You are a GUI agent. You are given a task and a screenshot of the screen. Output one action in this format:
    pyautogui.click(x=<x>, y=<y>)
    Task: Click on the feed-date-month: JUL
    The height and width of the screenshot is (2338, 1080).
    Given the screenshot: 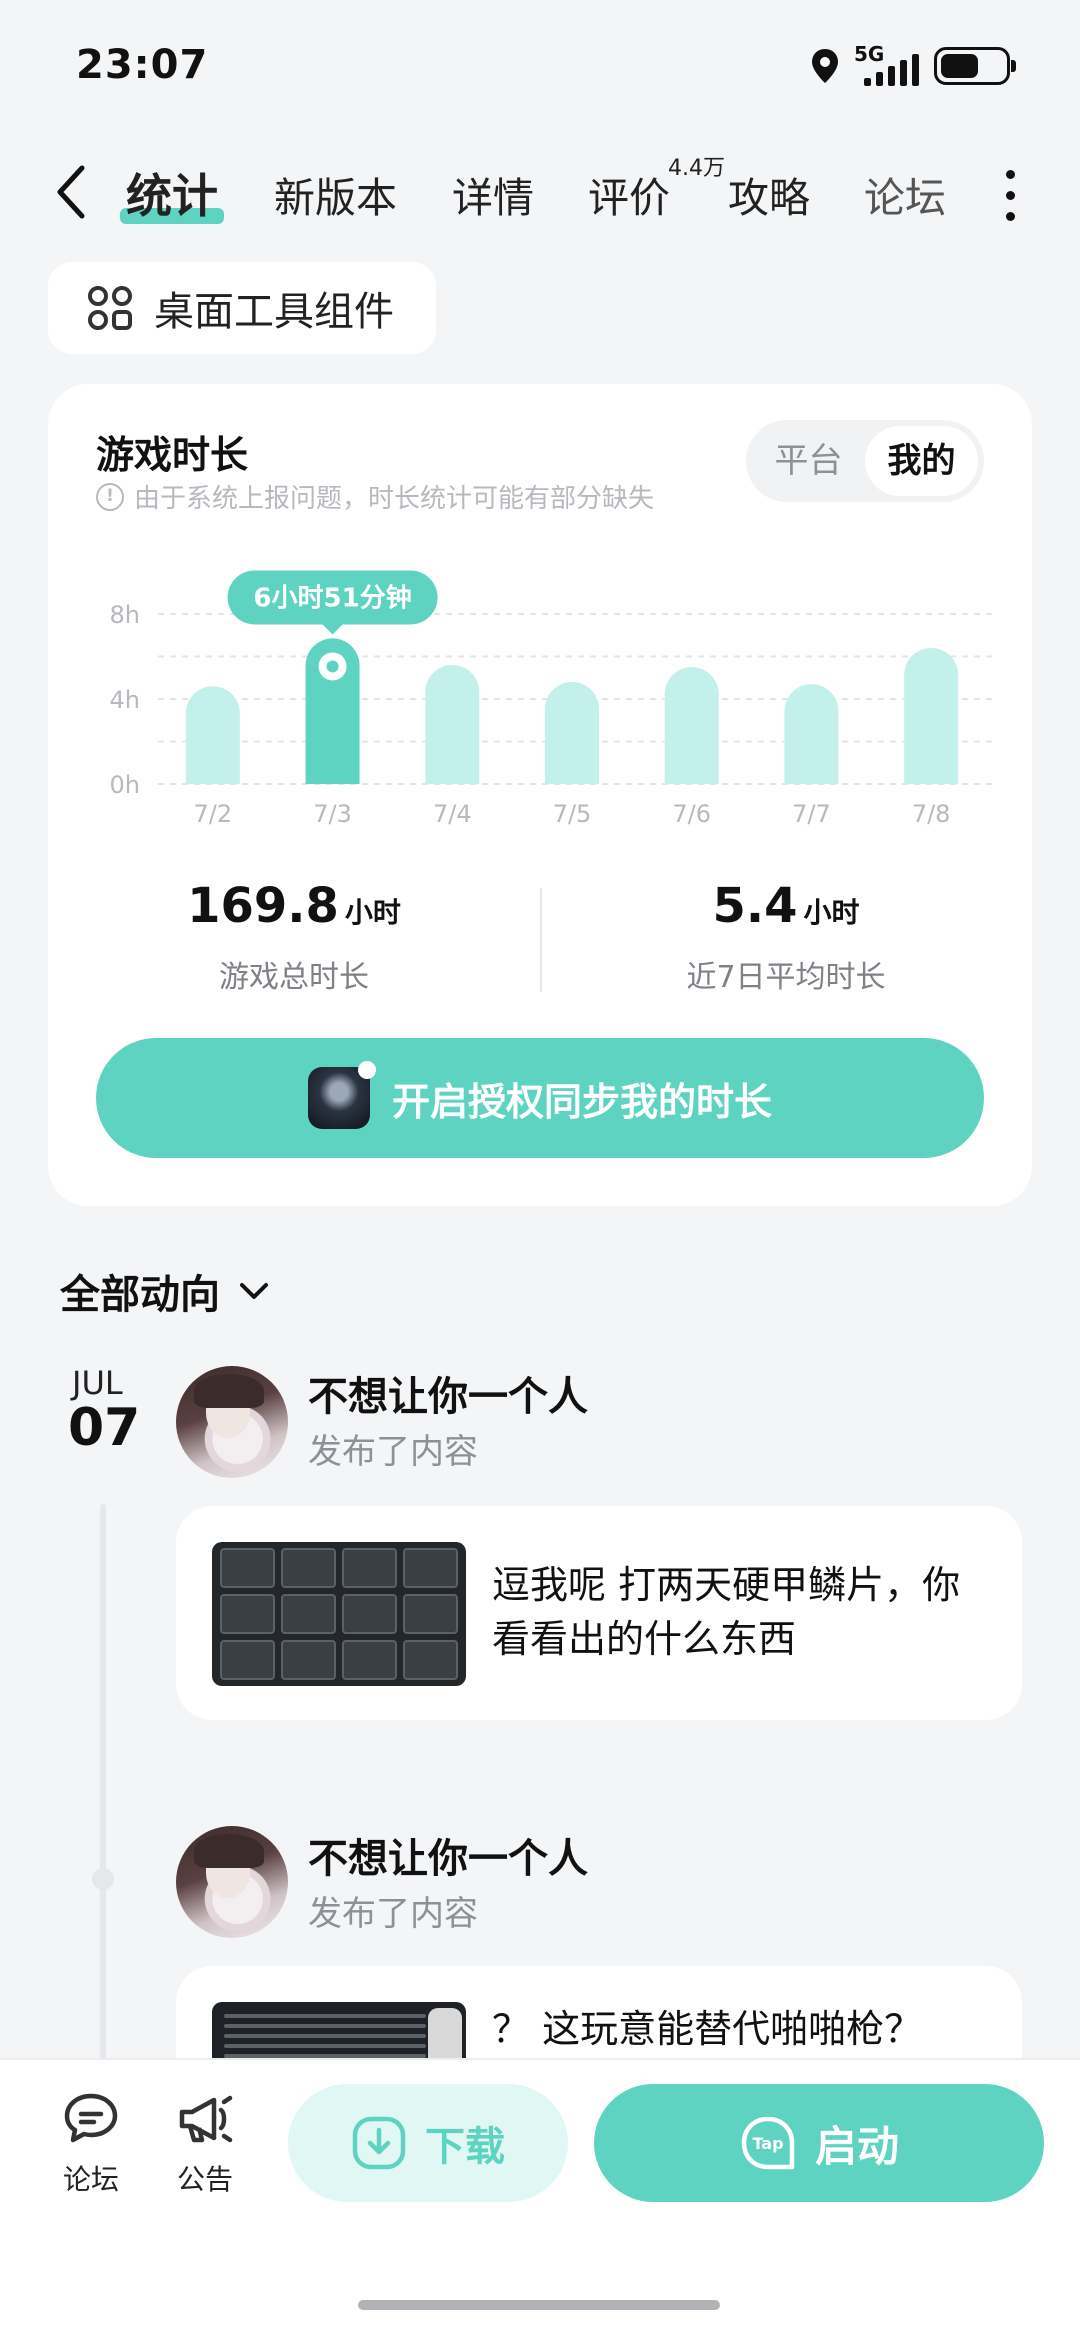 What is the action you would take?
    pyautogui.click(x=97, y=1383)
    